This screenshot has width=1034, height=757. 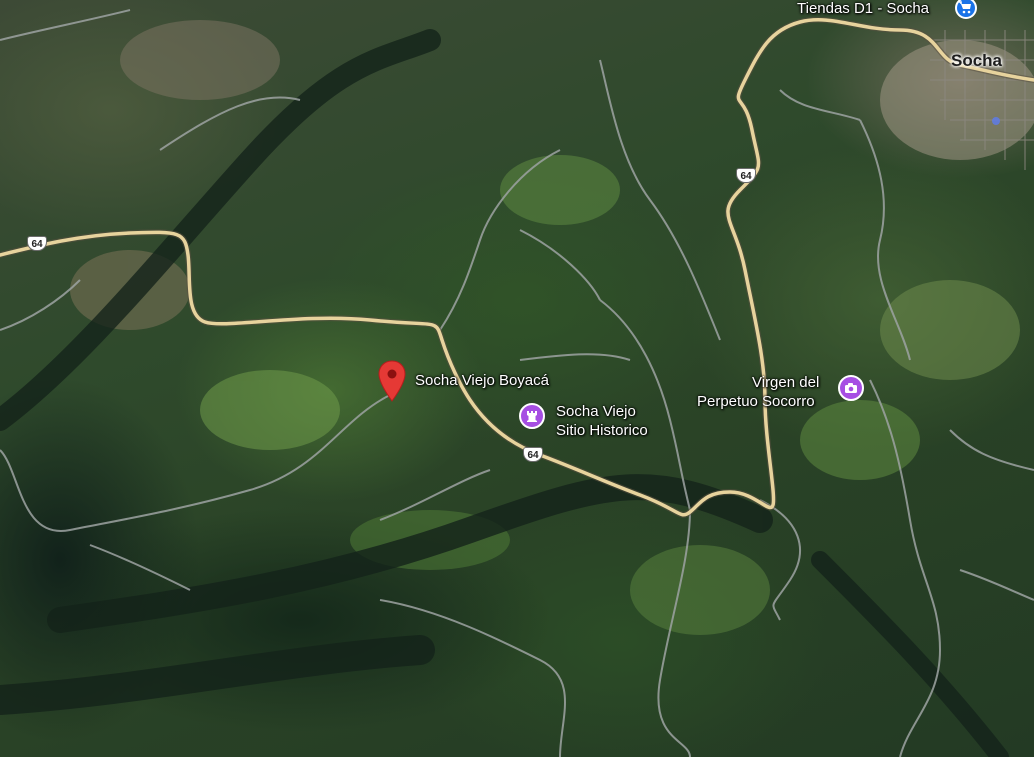 I want to click on town-label-socha: Socha, so click(x=976, y=61).